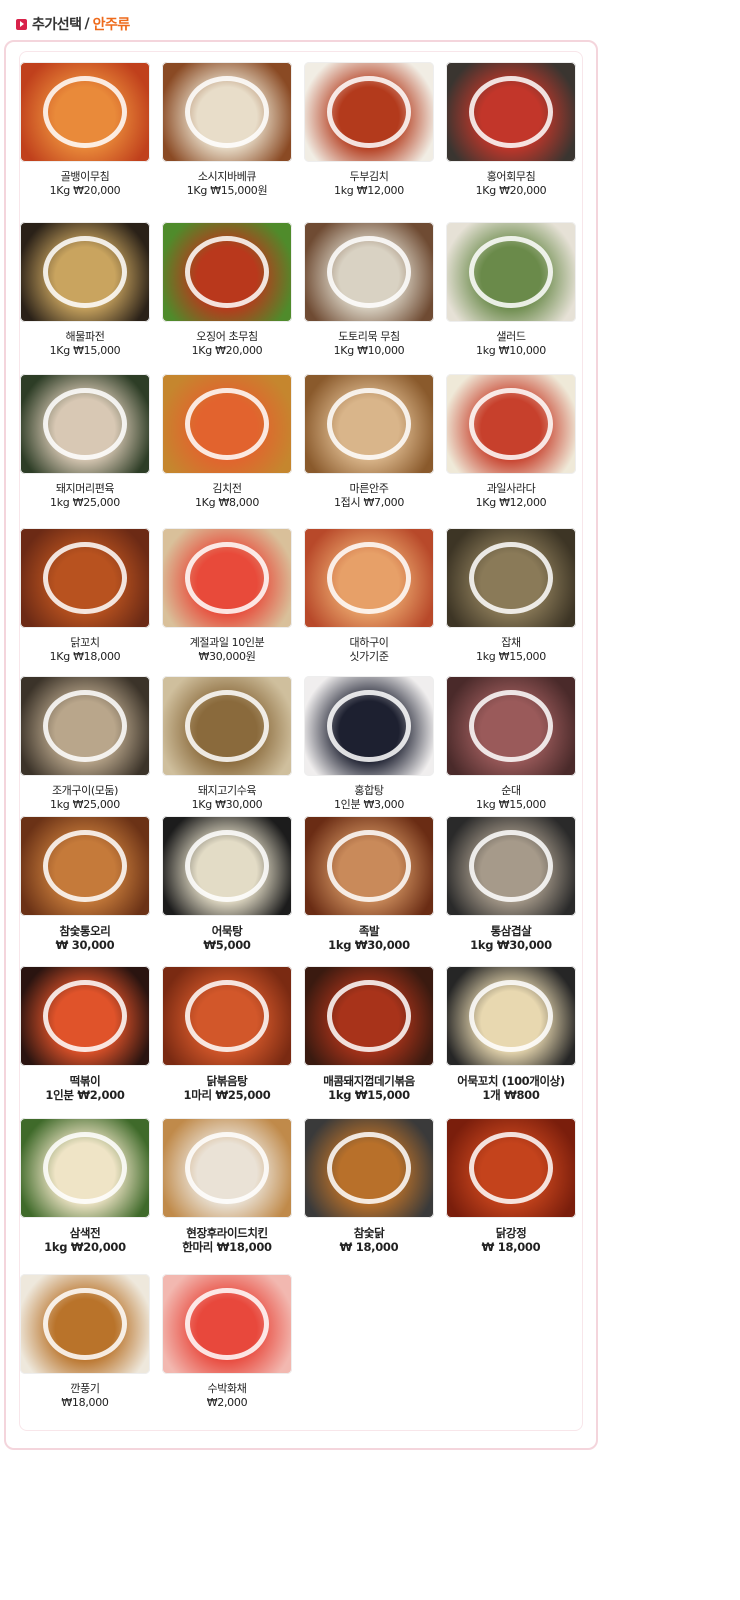  What do you see at coordinates (369, 1095) in the screenshot?
I see `menu-item-price: 1kg ₩15,000` at bounding box center [369, 1095].